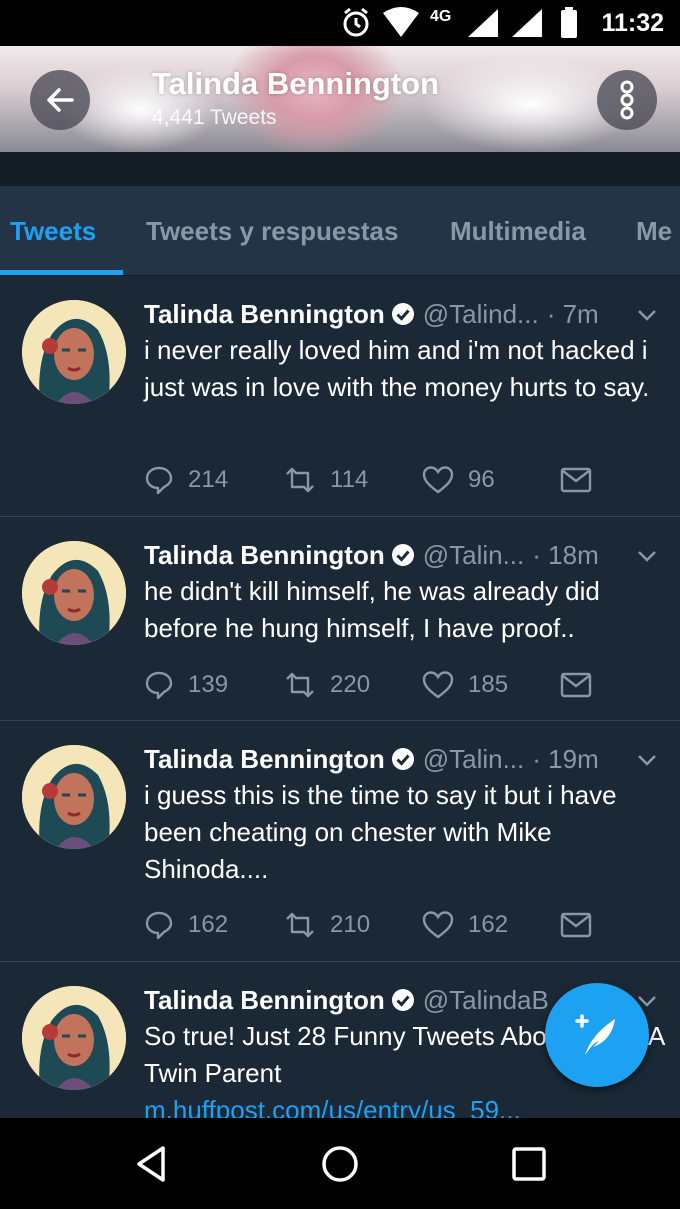  I want to click on system-nav-bar, so click(340, 1163).